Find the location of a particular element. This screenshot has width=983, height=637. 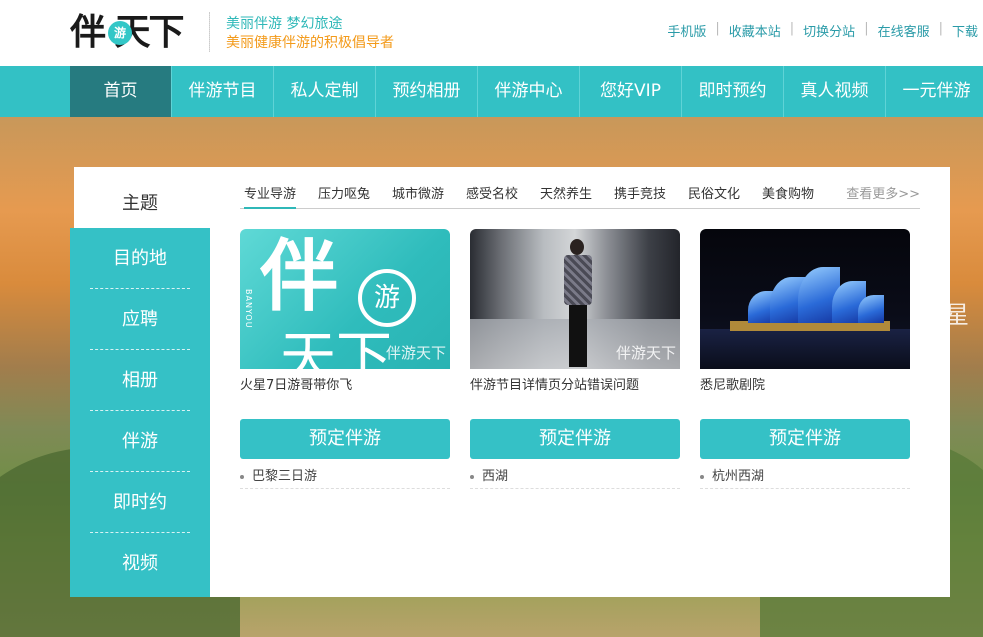

sidebar-item-instant: 即时约 is located at coordinates (140, 502).